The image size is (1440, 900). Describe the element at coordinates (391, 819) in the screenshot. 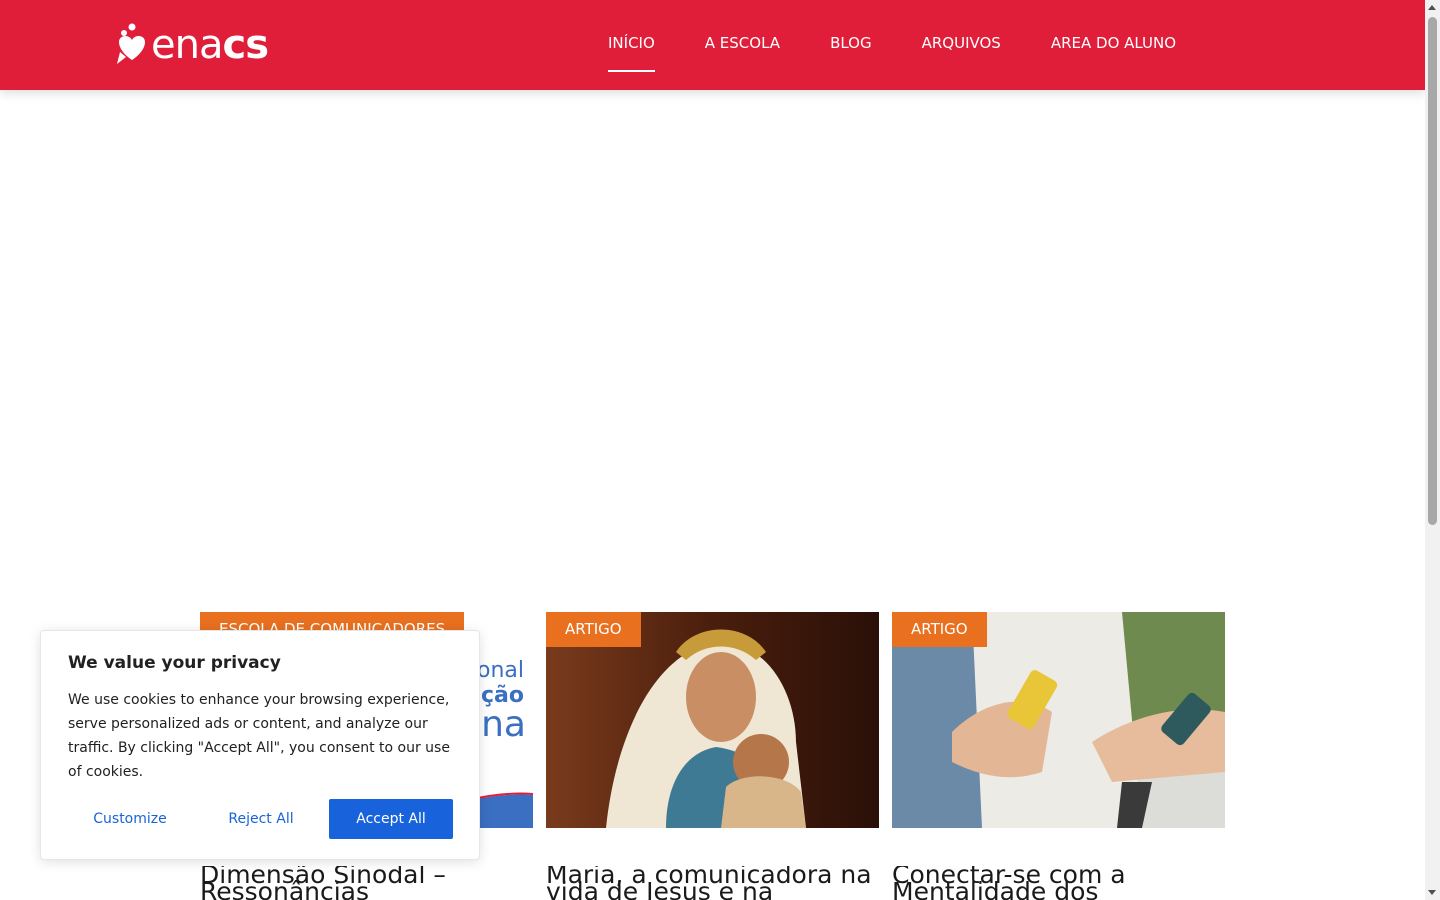

I see `accept-all-button: Accept All` at that location.